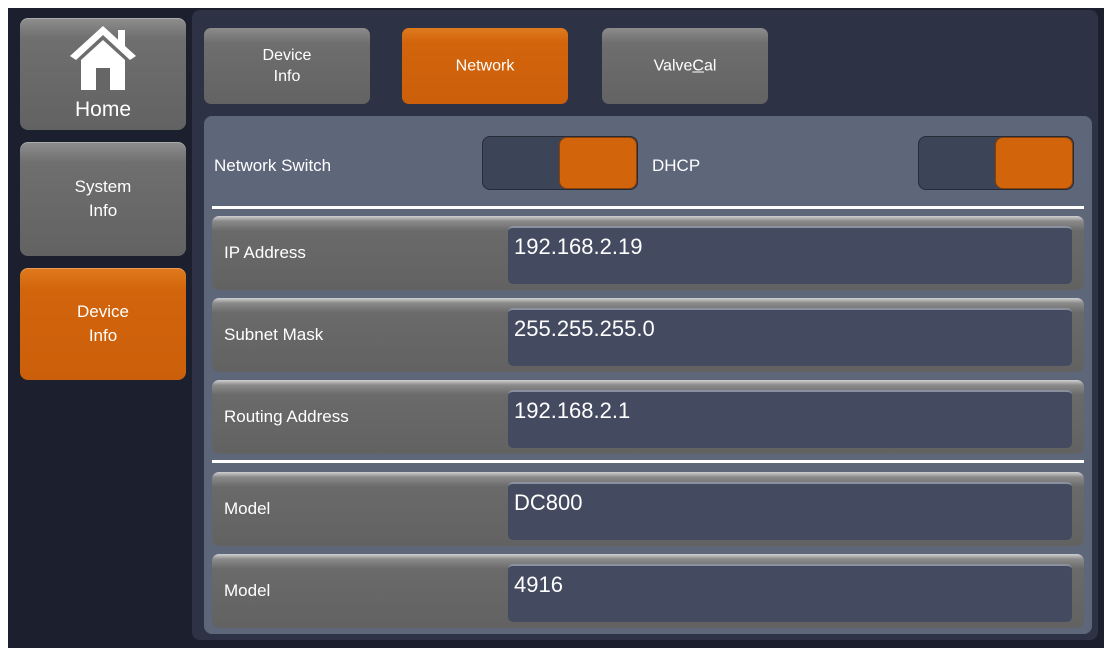 This screenshot has width=1110, height=652. What do you see at coordinates (247, 508) in the screenshot?
I see `model-label: Model` at bounding box center [247, 508].